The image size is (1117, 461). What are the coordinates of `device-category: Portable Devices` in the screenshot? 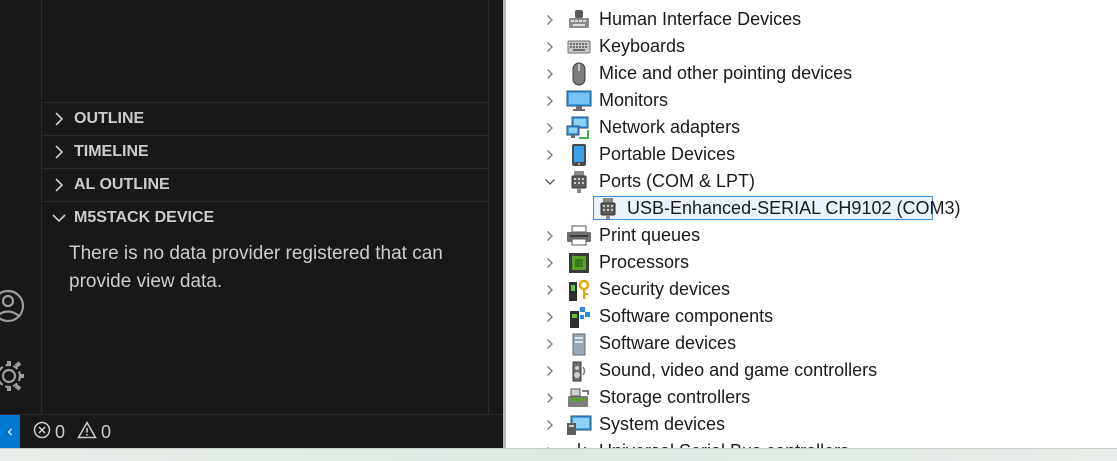 It's located at (811, 154).